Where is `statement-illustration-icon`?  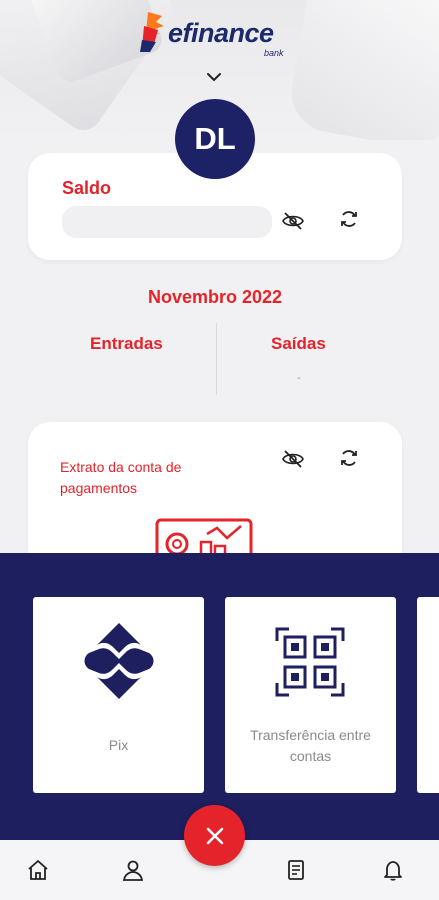 statement-illustration-icon is located at coordinates (204, 538).